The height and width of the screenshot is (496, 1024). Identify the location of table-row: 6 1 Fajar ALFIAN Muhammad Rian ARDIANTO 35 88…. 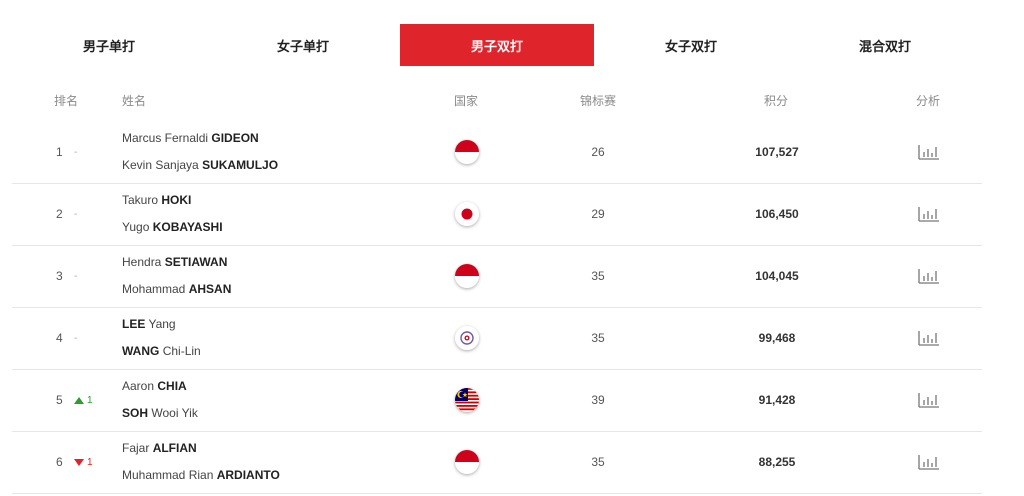
(497, 463).